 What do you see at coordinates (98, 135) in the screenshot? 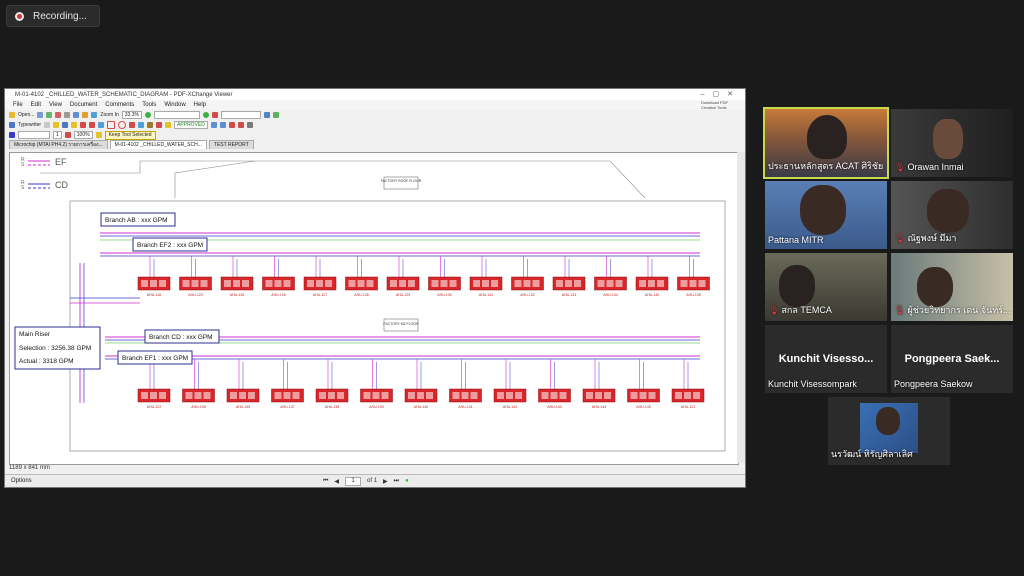
I see `keep-tool-icon` at bounding box center [98, 135].